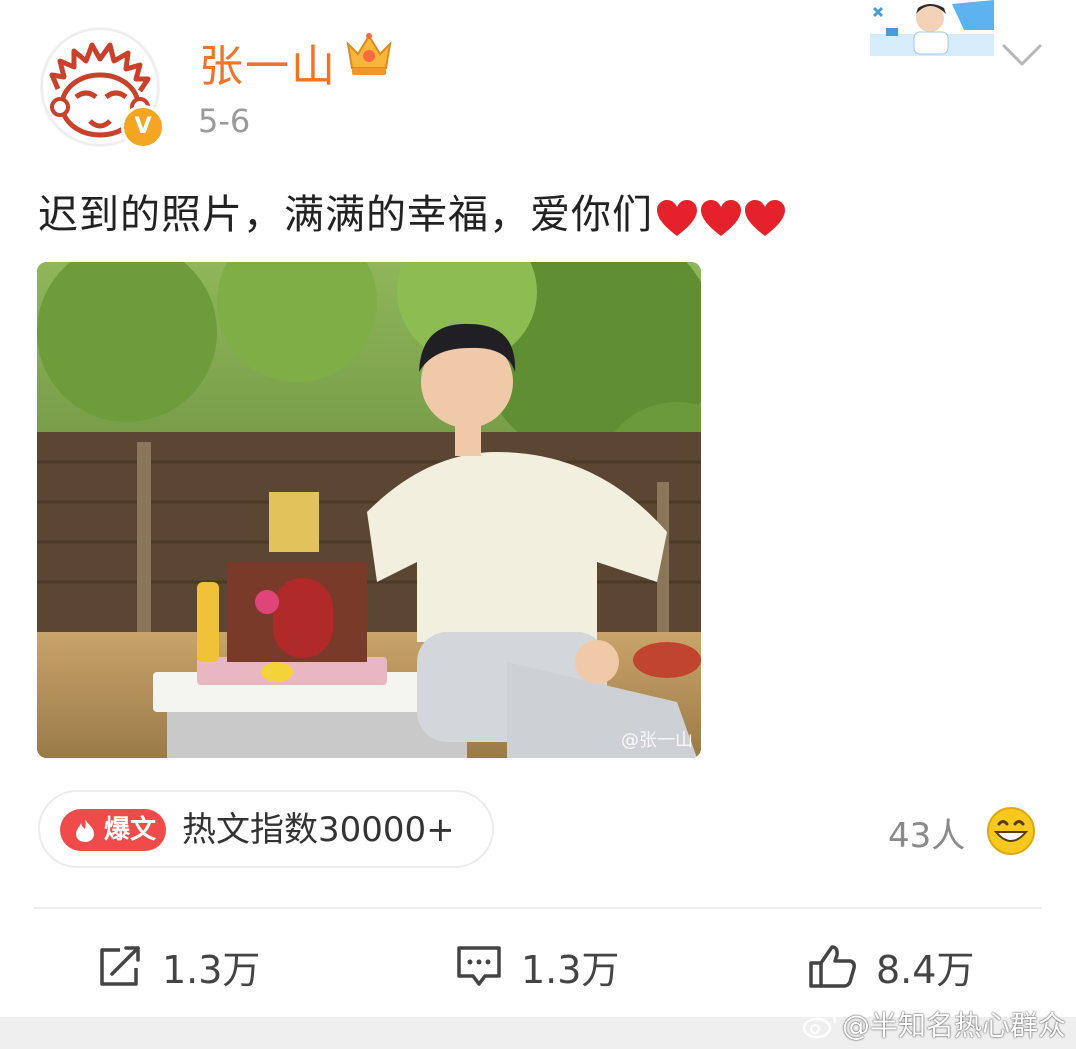 The image size is (1076, 1049). What do you see at coordinates (318, 830) in the screenshot?
I see `hot-index-text: 热文指数30000+` at bounding box center [318, 830].